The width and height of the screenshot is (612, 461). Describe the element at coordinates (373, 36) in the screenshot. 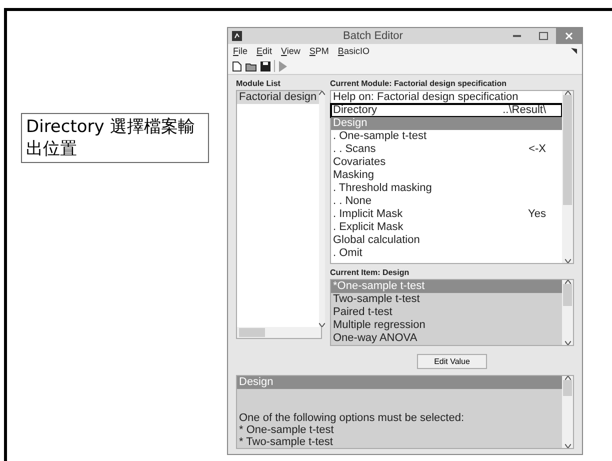

I see `window-title: Batch Editor` at that location.